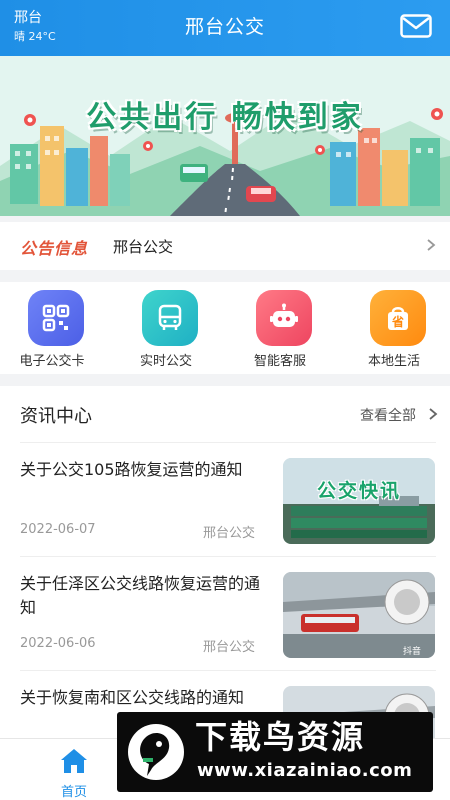  What do you see at coordinates (284, 318) in the screenshot?
I see `robot-icon` at bounding box center [284, 318].